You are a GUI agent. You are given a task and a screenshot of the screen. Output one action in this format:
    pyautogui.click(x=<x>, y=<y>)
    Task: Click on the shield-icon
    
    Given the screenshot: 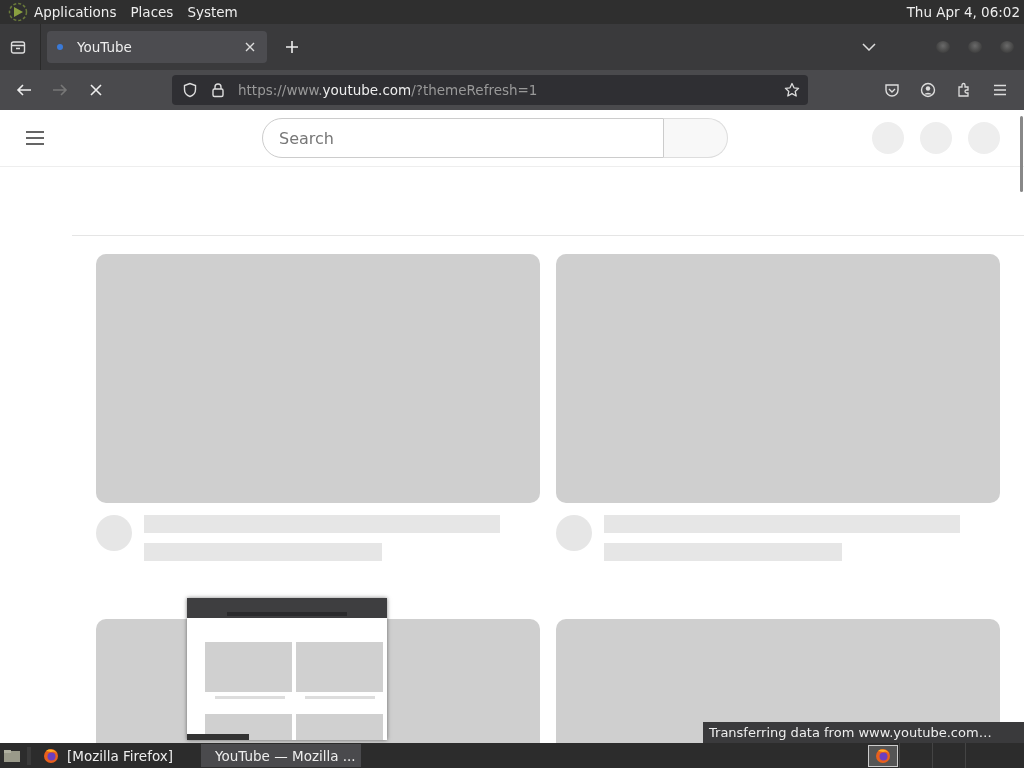 What is the action you would take?
    pyautogui.click(x=190, y=90)
    